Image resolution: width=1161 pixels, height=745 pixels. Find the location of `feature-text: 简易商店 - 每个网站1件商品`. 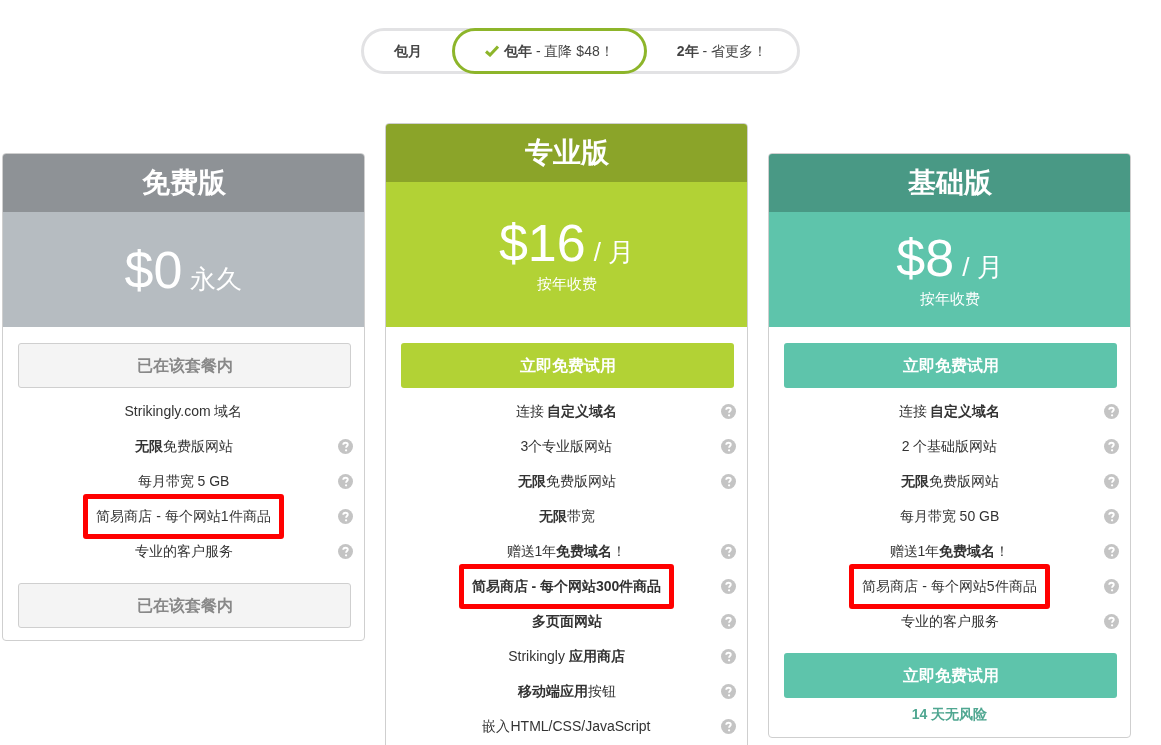

feature-text: 简易商店 - 每个网站1件商品 is located at coordinates (183, 516).